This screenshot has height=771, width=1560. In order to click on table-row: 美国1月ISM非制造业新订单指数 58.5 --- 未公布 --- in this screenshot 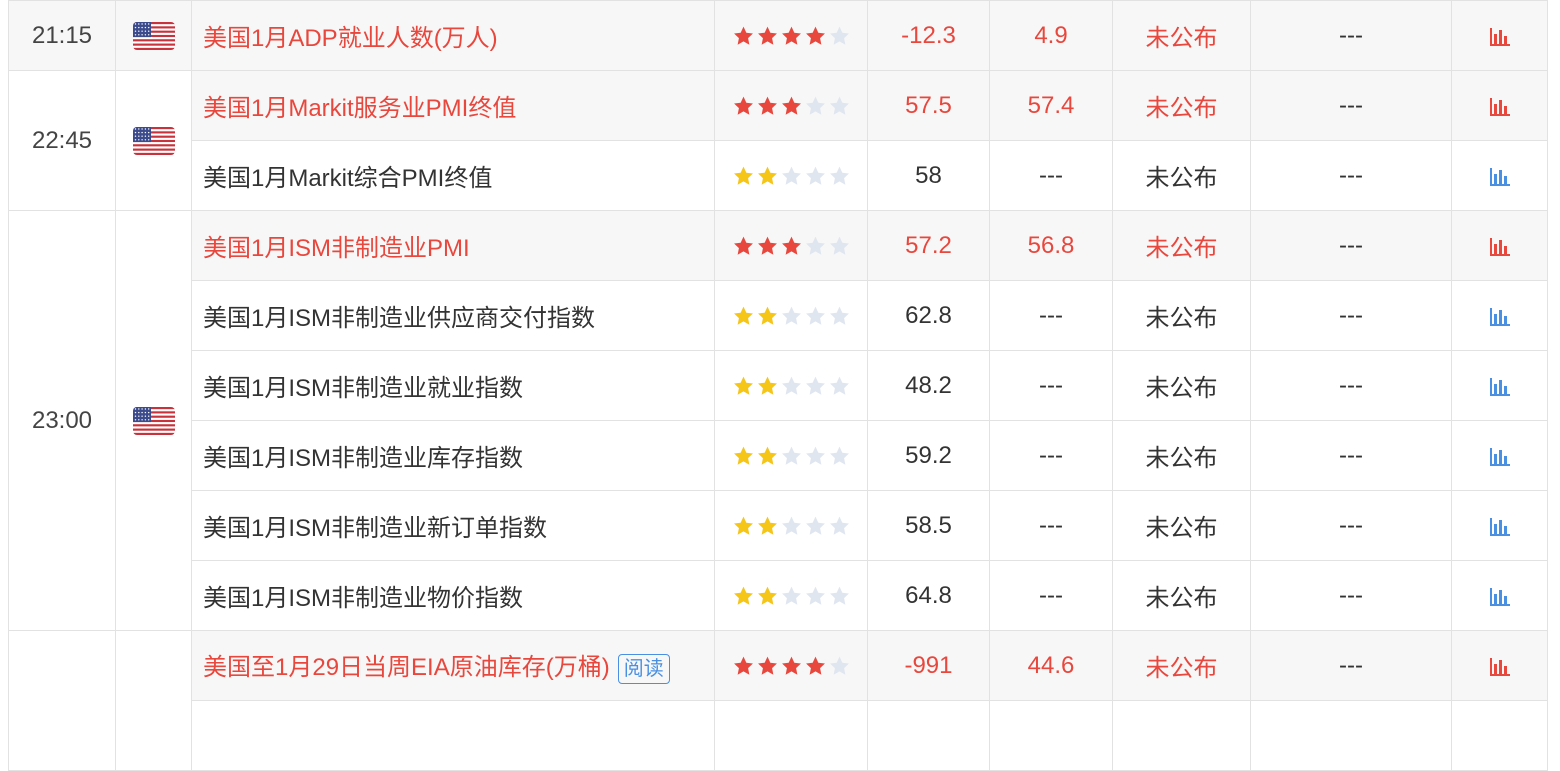, I will do `click(778, 525)`.